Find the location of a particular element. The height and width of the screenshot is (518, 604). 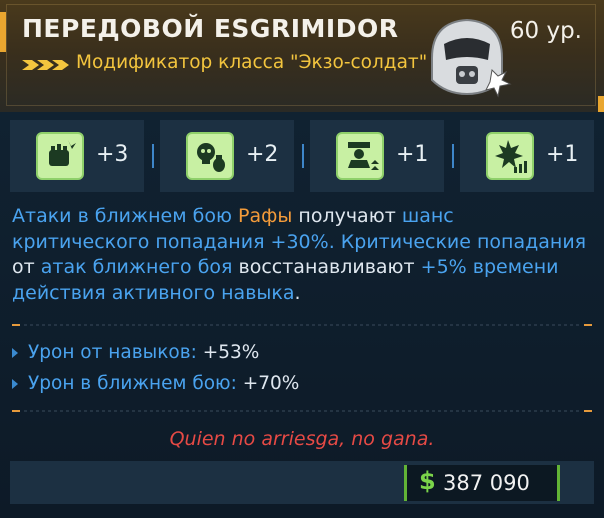

flavor-text: Quien no arriesga, no gana. is located at coordinates (302, 439).